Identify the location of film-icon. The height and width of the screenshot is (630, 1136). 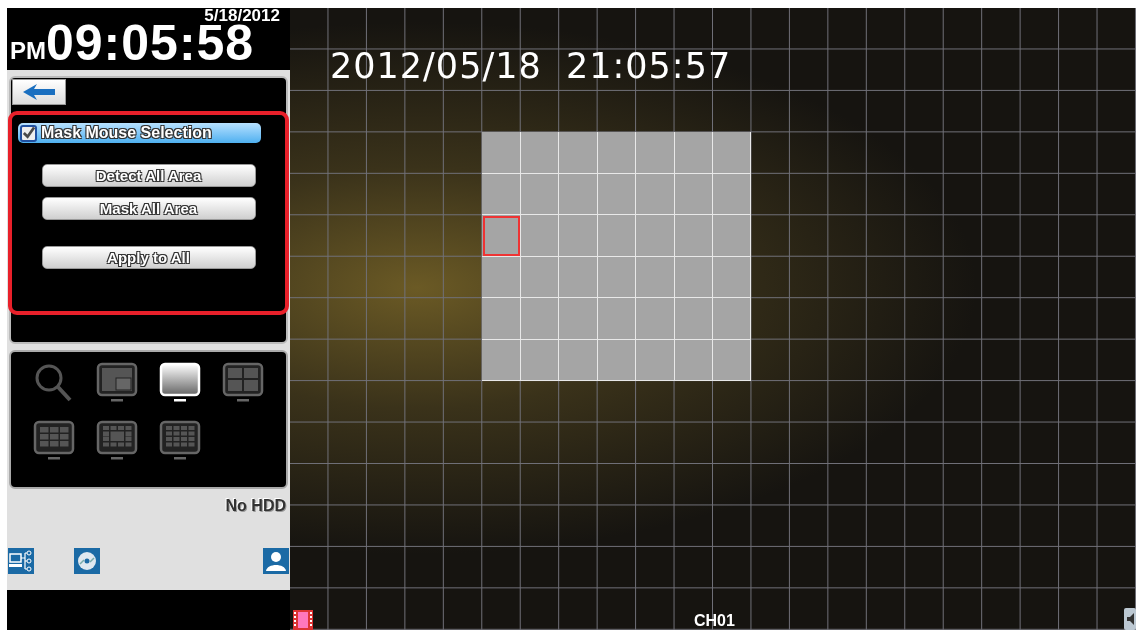
(303, 620).